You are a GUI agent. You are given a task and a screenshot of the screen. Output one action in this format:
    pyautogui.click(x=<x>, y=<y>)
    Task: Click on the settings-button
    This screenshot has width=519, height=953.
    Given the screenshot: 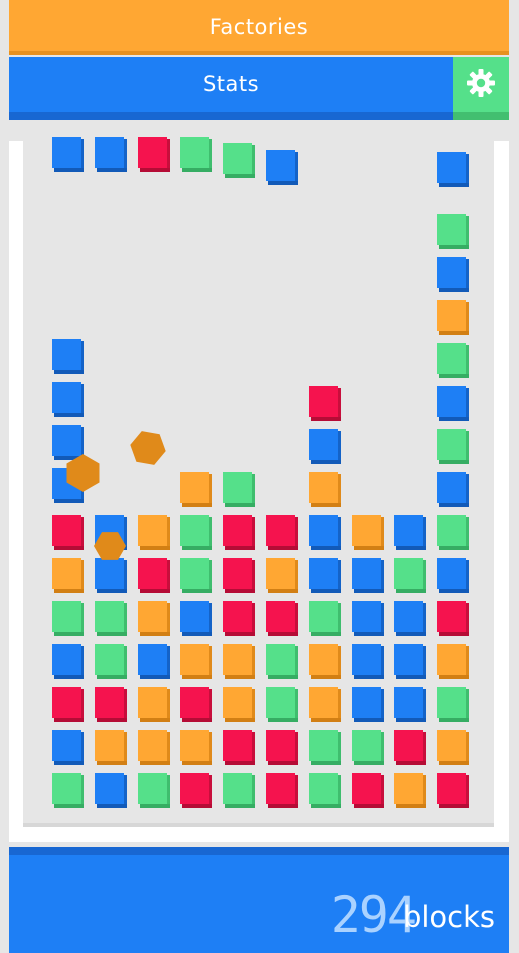 What is the action you would take?
    pyautogui.click(x=481, y=88)
    